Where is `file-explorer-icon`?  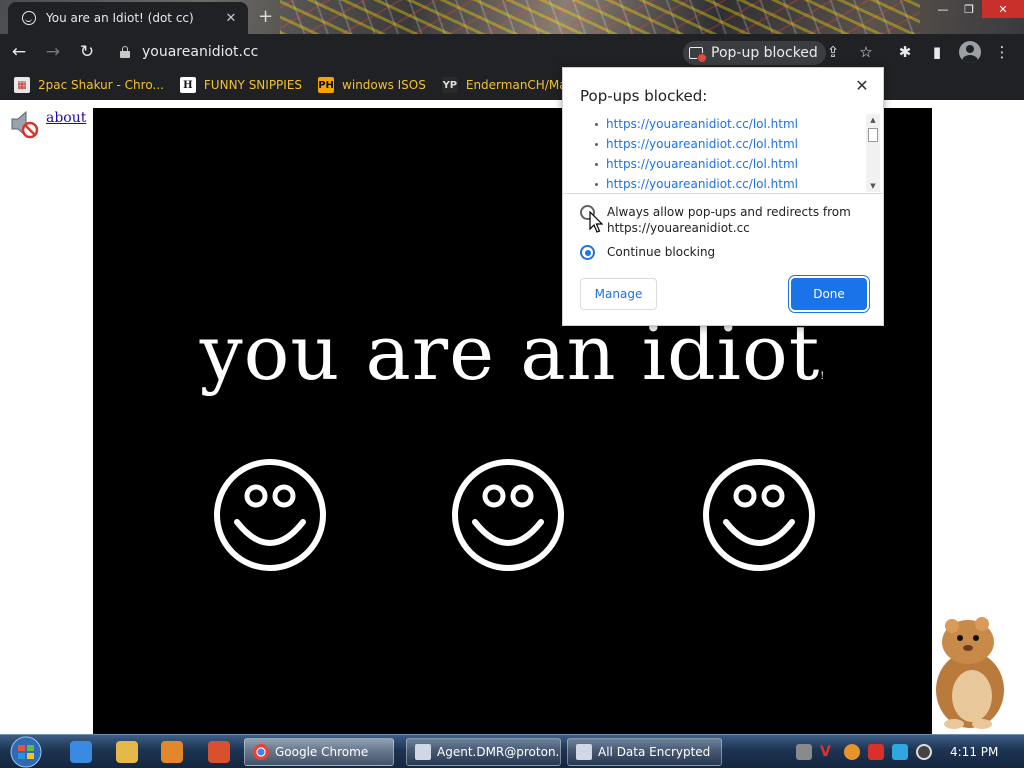
file-explorer-icon is located at coordinates (127, 752).